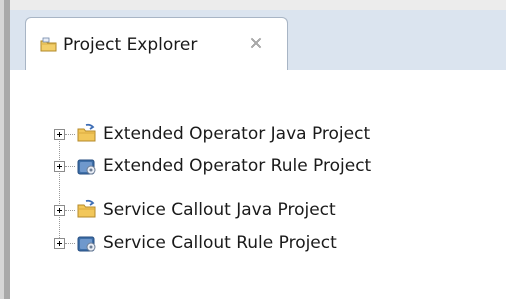  I want to click on tree-item: Service Callout Rule Project, so click(274, 245).